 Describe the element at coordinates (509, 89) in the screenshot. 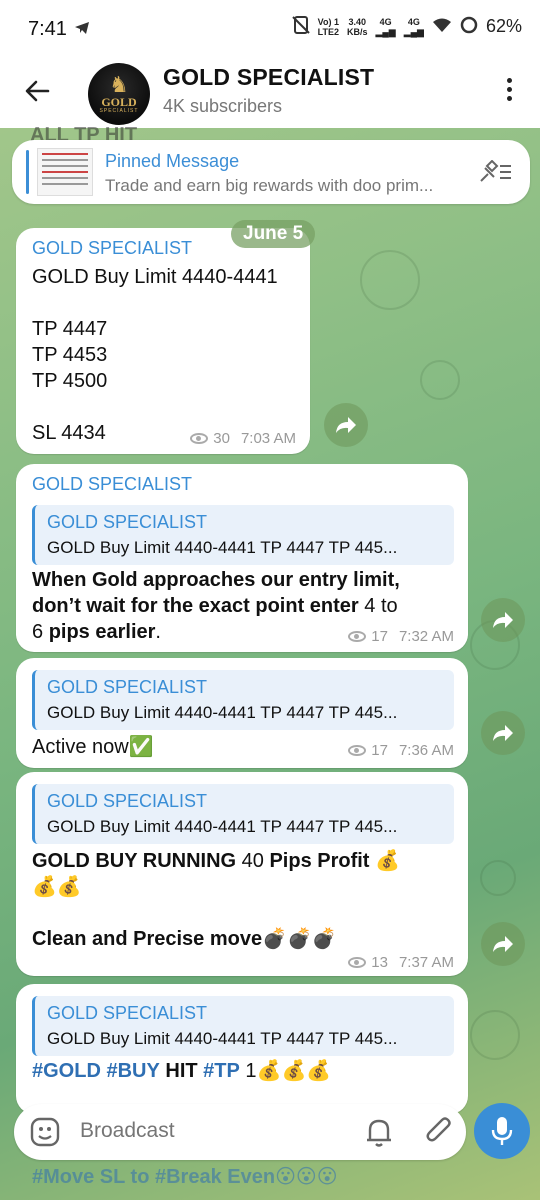

I see `more-options-icon` at that location.